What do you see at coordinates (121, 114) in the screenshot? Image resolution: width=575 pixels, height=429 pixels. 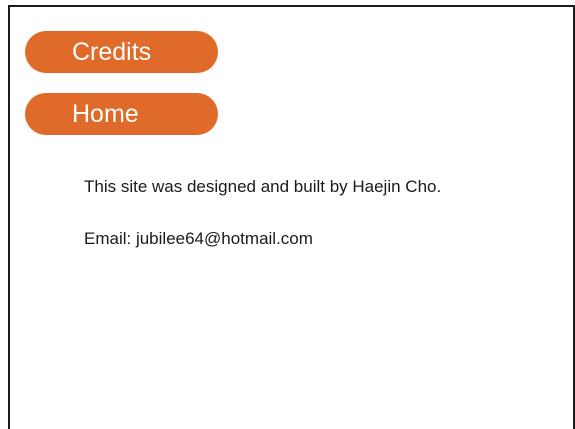 I see `home-button: Home` at bounding box center [121, 114].